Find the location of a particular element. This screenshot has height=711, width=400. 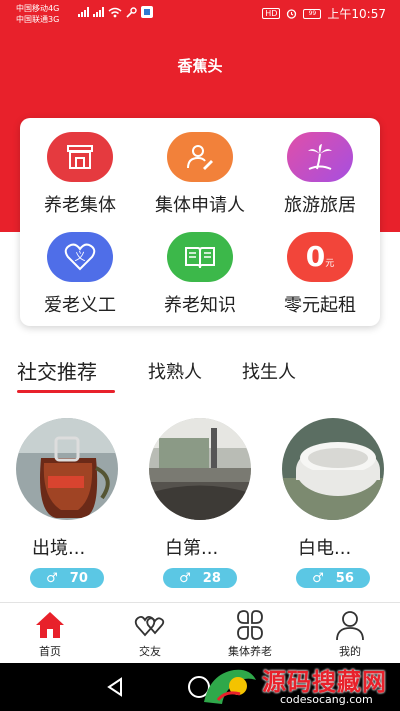

user-card: 出境... ♂ 70 is located at coordinates (67, 505).